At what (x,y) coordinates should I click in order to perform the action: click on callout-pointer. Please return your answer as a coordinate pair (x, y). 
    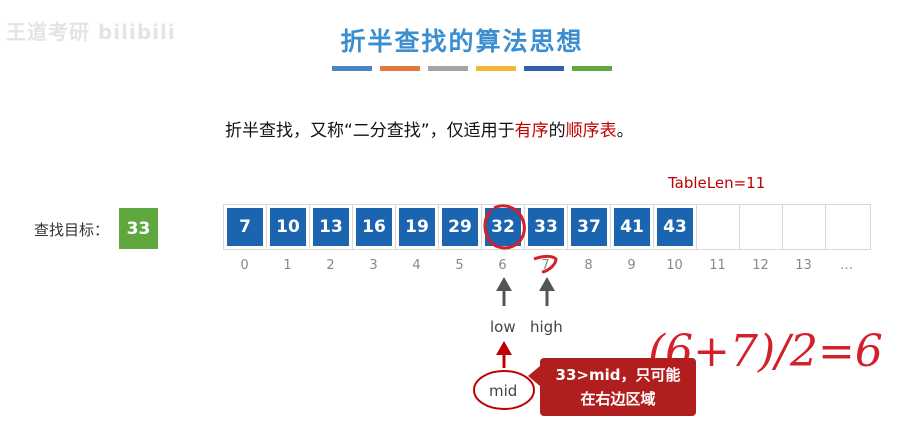
    Looking at the image, I should click on (534, 376).